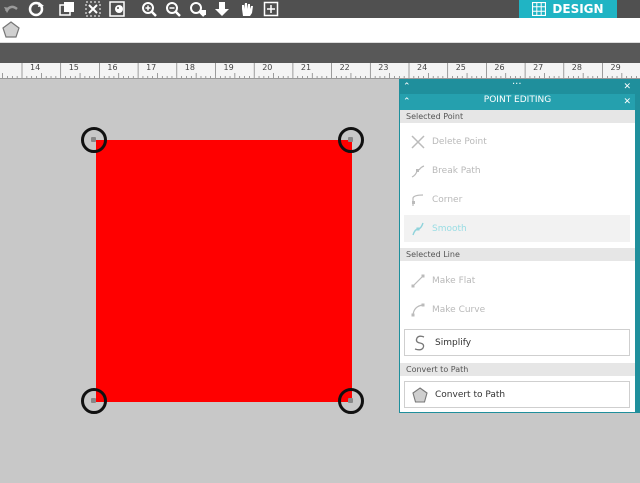 The height and width of the screenshot is (483, 640). What do you see at coordinates (449, 228) in the screenshot?
I see `smooth-label: Smooth` at bounding box center [449, 228].